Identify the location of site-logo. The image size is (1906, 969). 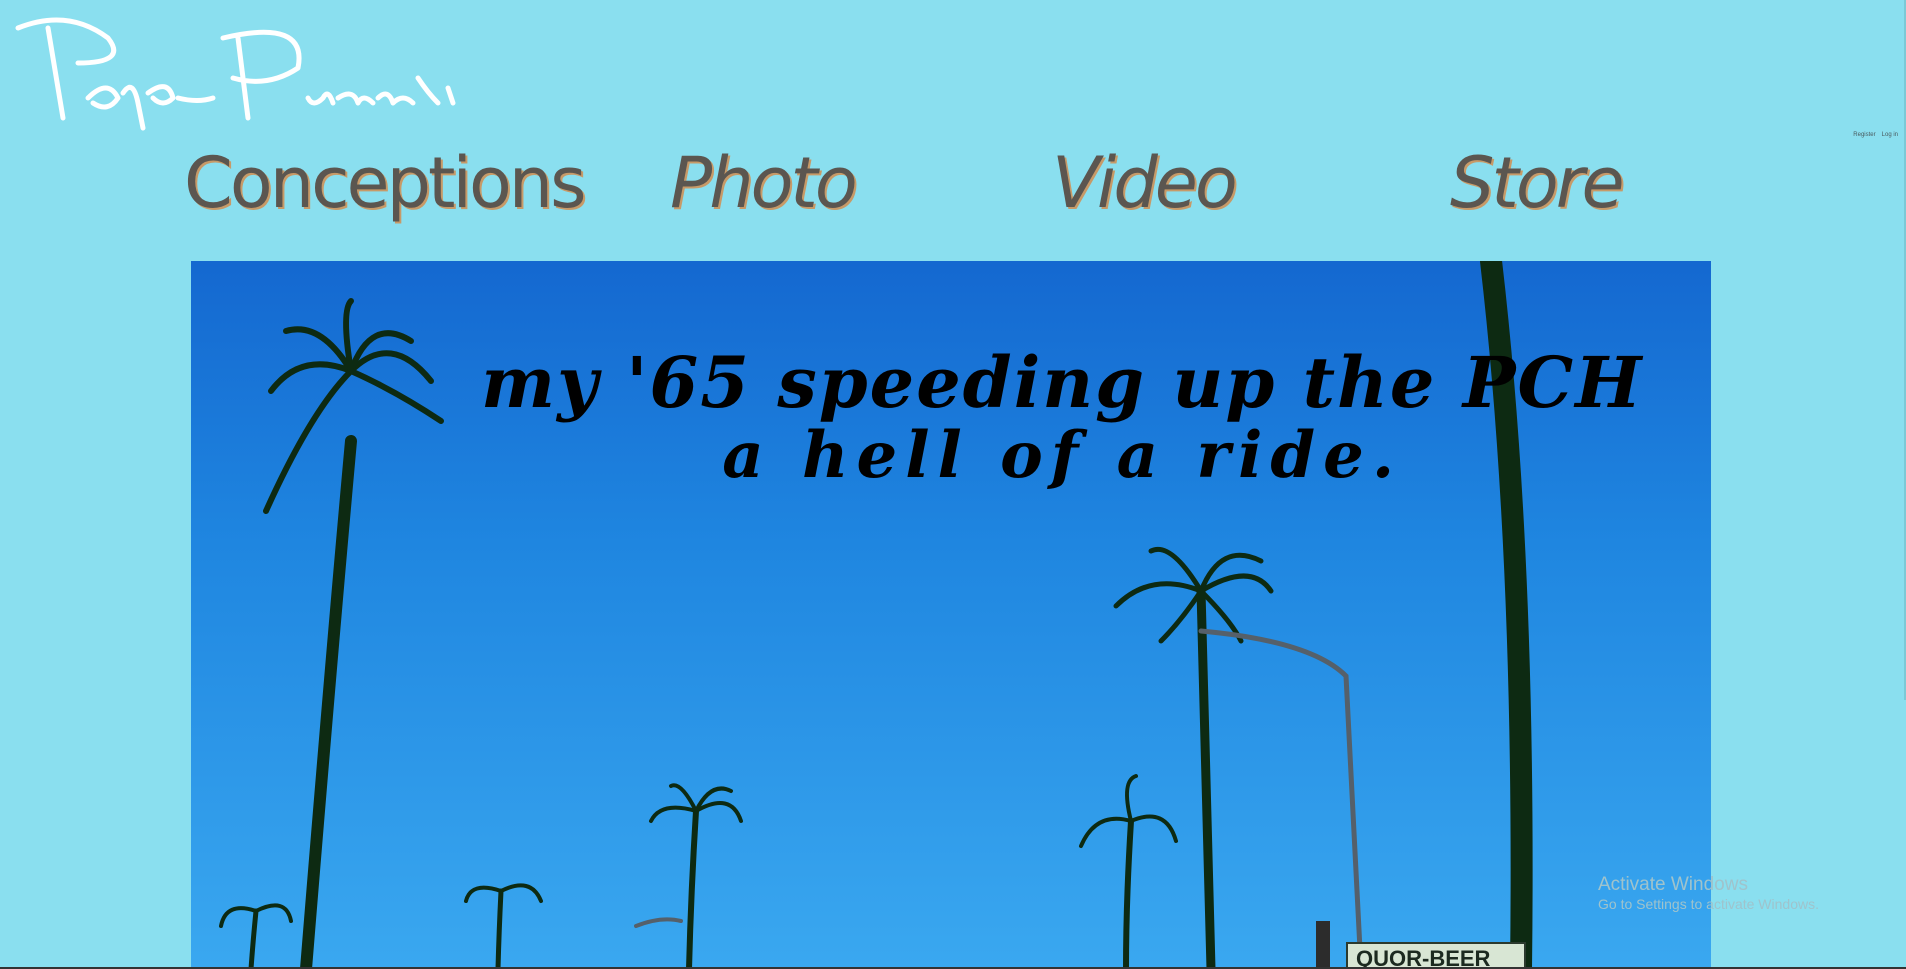
(248, 73).